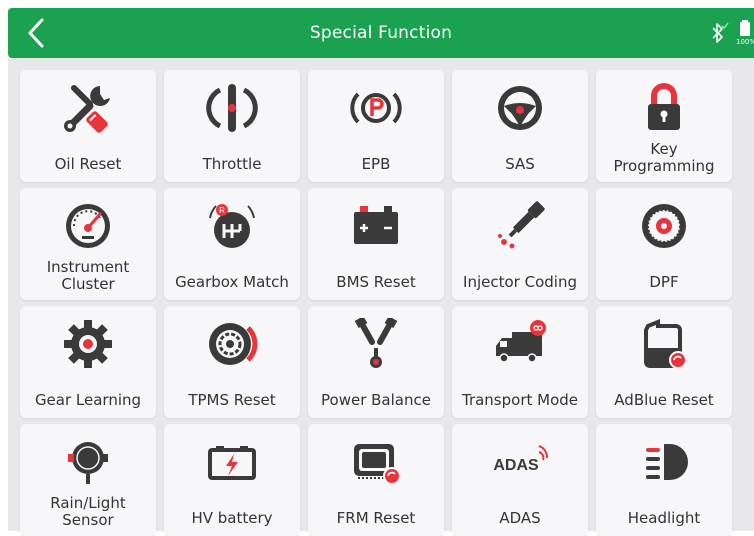 This screenshot has height=536, width=754. Describe the element at coordinates (664, 281) in the screenshot. I see `function-label: DPF` at that location.